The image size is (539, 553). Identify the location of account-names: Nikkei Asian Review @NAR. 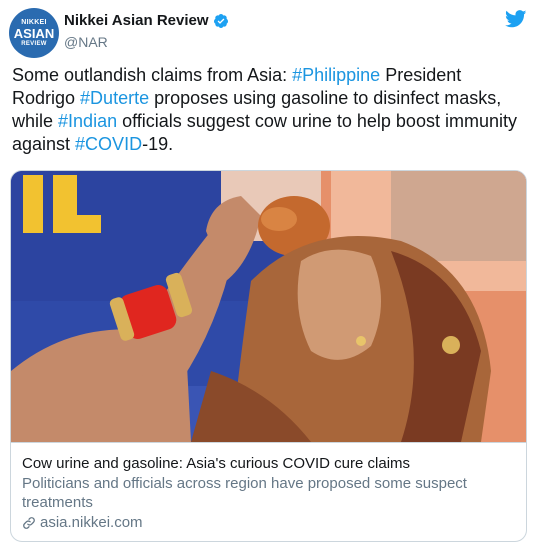
(146, 31).